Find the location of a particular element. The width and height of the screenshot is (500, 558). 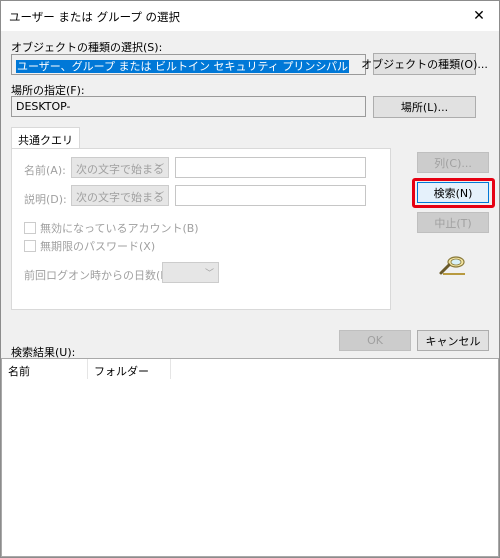

no-expire-password-label: 無期限のパスワード(X) is located at coordinates (98, 246).